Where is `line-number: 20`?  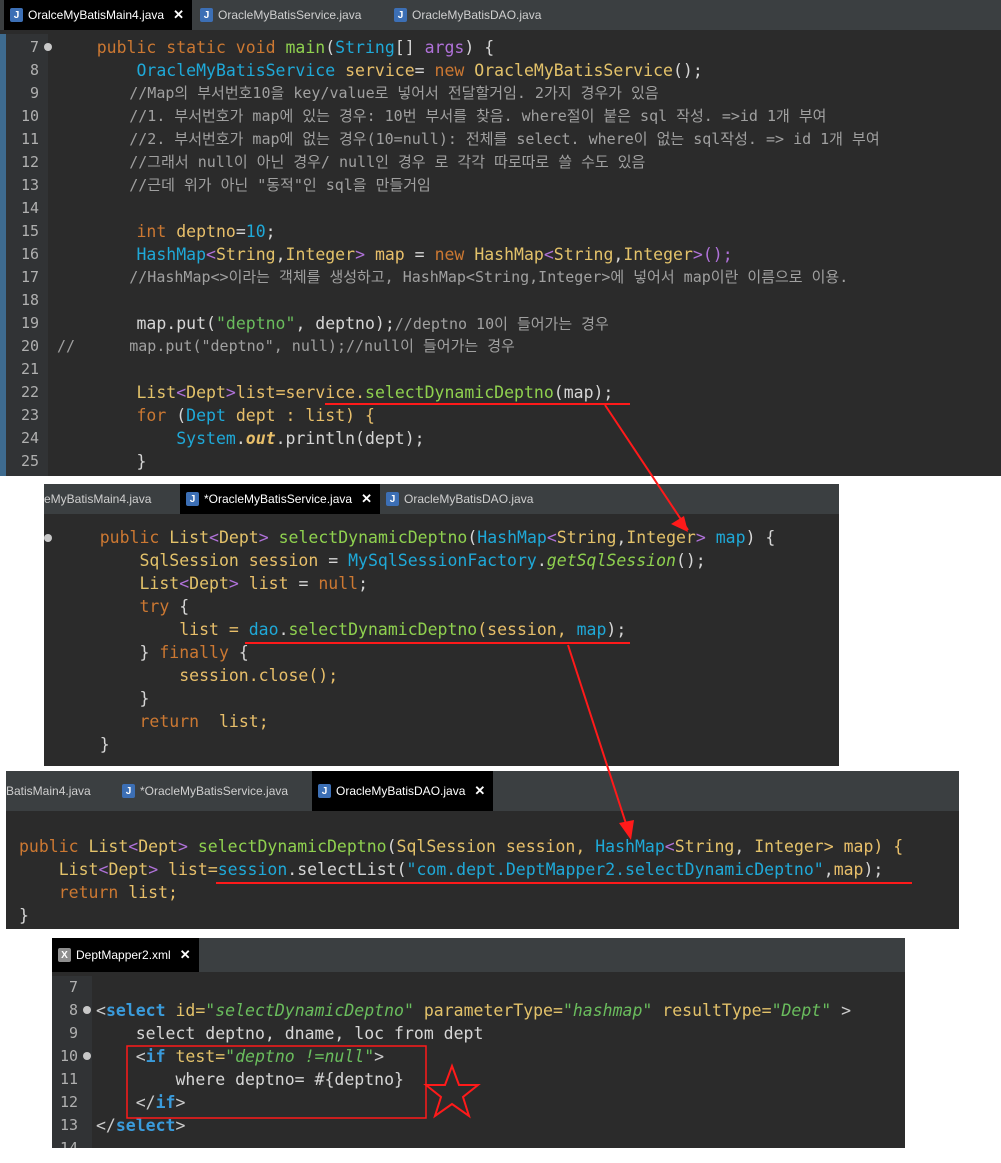 line-number: 20 is located at coordinates (30, 346).